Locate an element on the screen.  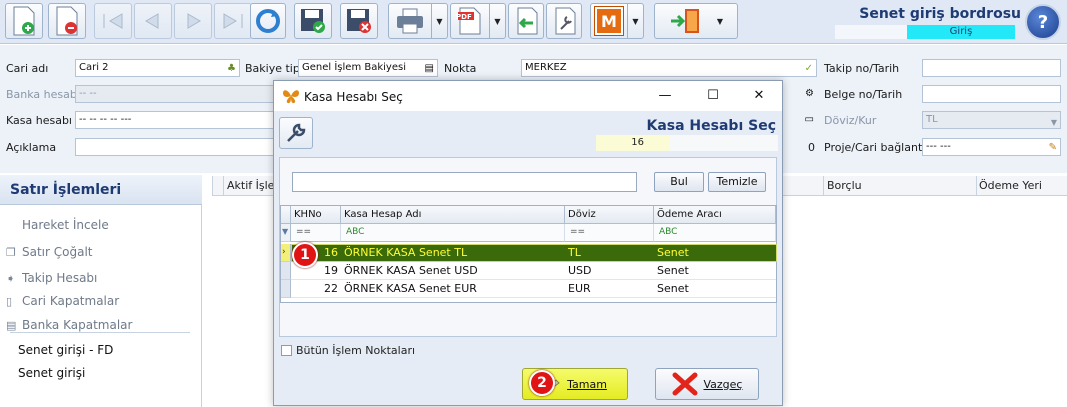
proje-input: --- --- ✎ is located at coordinates (991, 147).